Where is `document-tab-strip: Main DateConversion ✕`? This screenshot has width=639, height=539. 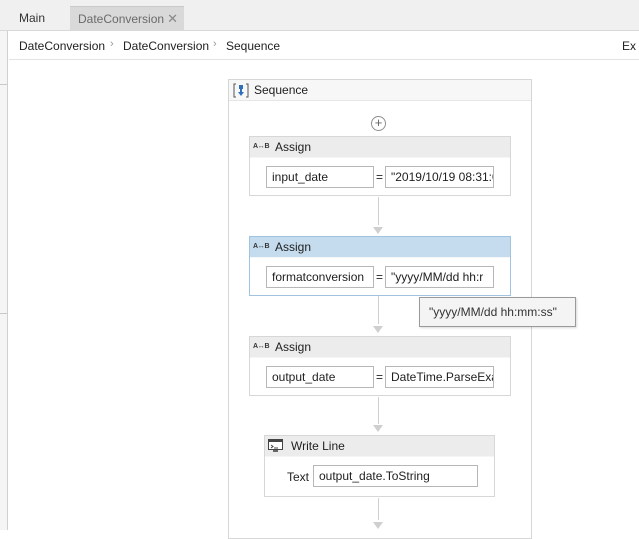 document-tab-strip: Main DateConversion ✕ is located at coordinates (319, 15).